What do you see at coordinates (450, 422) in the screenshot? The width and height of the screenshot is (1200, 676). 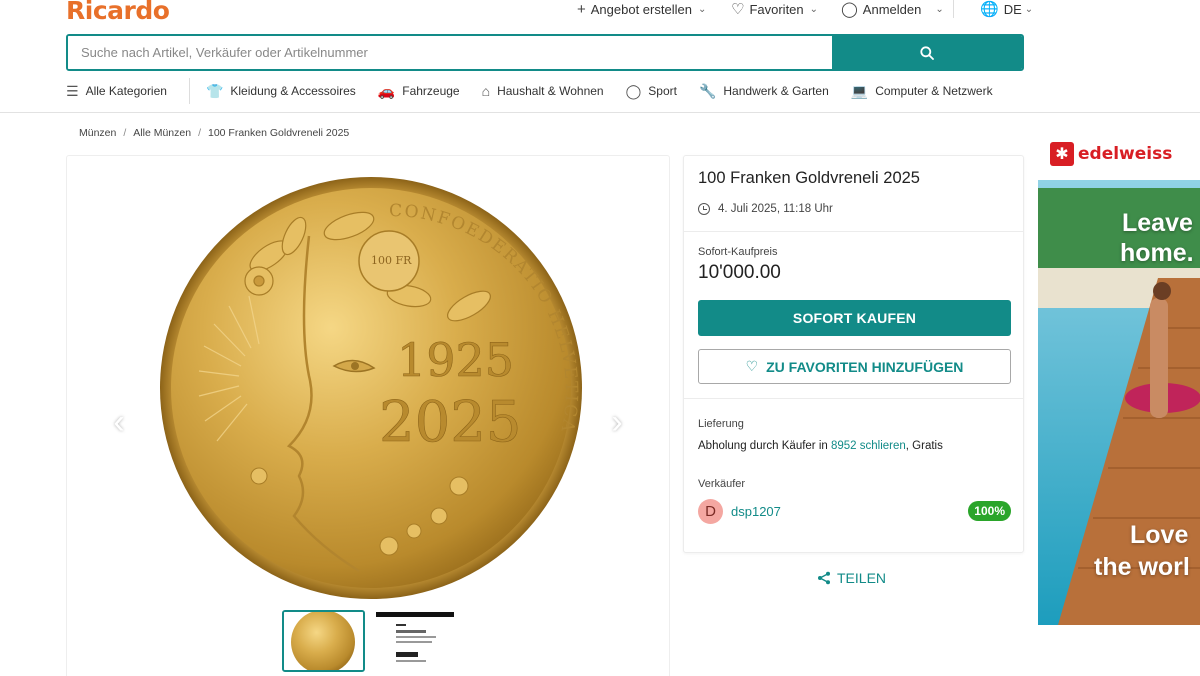 I see `coin-year-bottom: 2025` at bounding box center [450, 422].